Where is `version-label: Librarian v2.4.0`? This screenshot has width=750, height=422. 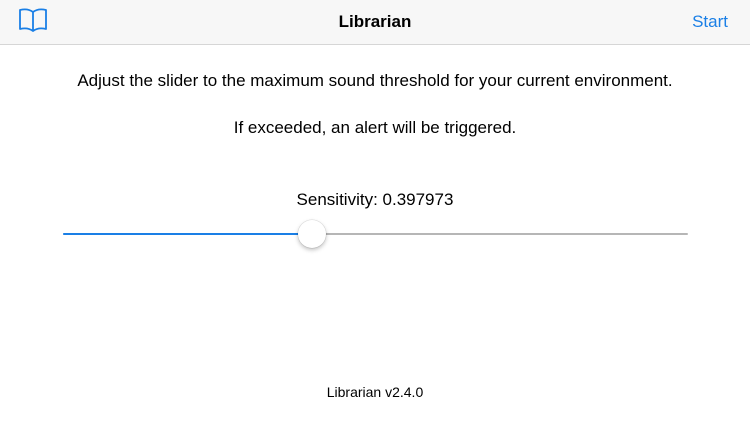
version-label: Librarian v2.4.0 is located at coordinates (375, 392).